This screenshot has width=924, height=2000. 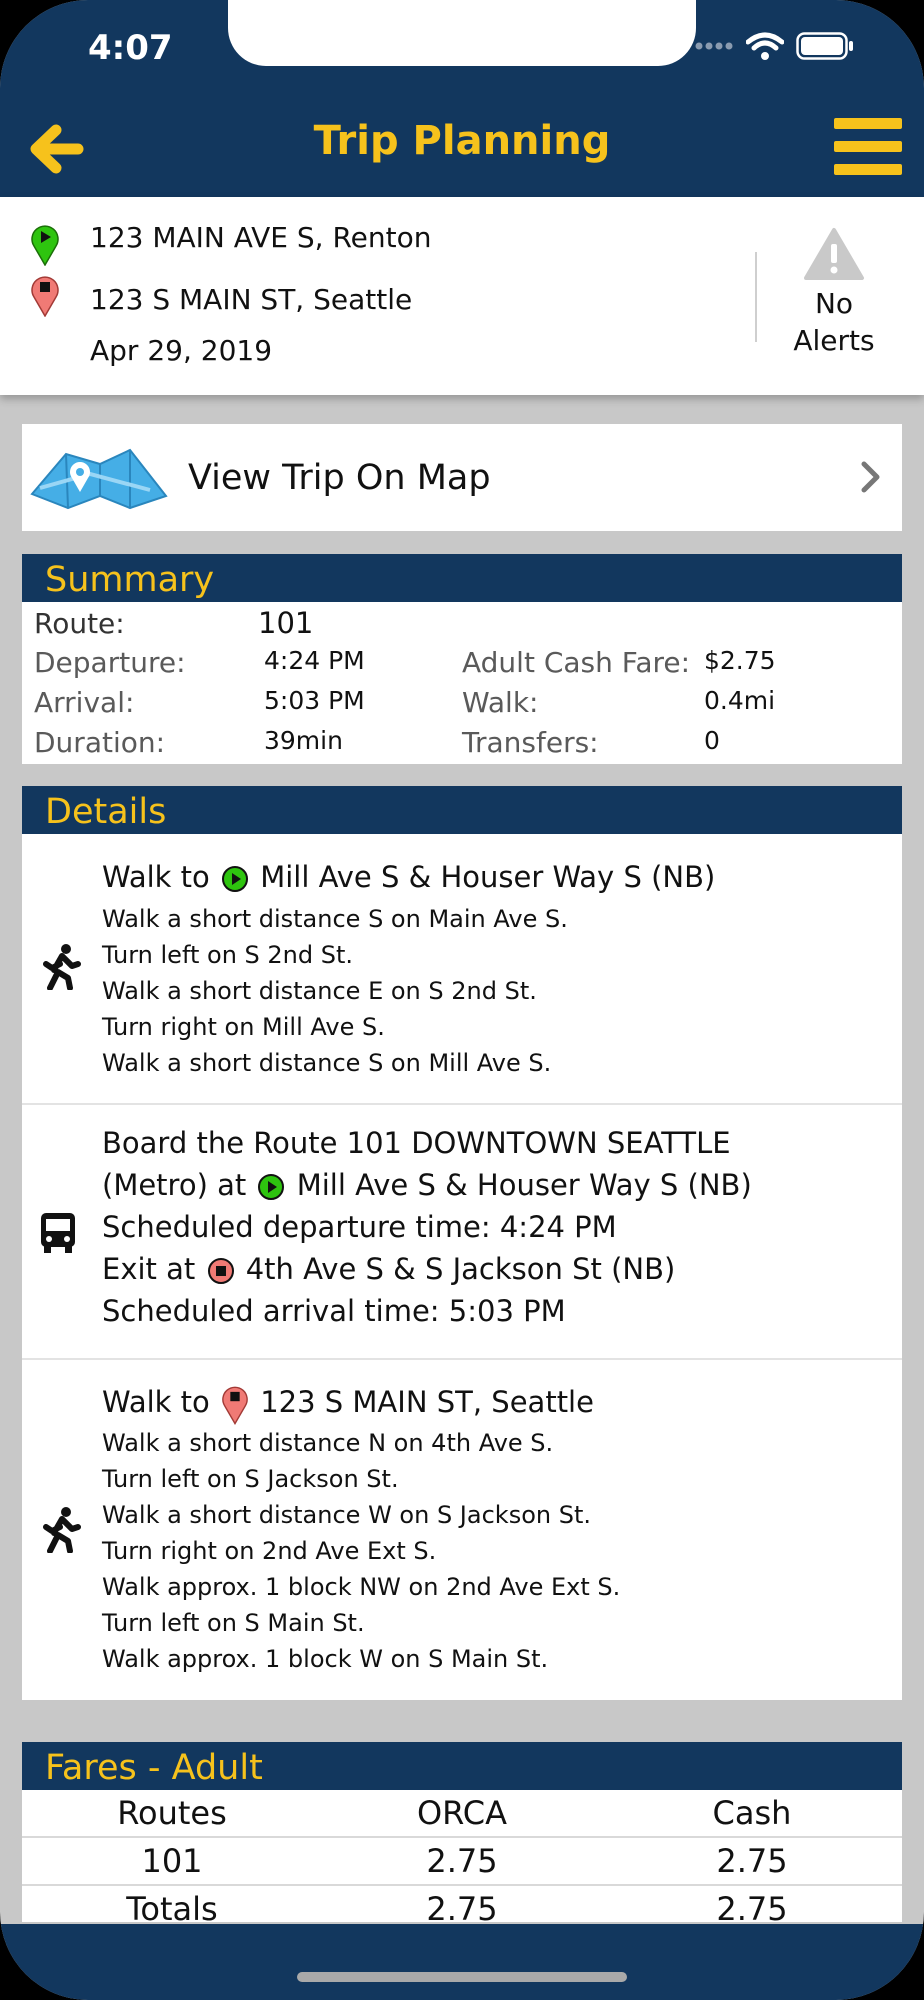 What do you see at coordinates (752, 1813) in the screenshot?
I see `fares-column-header: Cash` at bounding box center [752, 1813].